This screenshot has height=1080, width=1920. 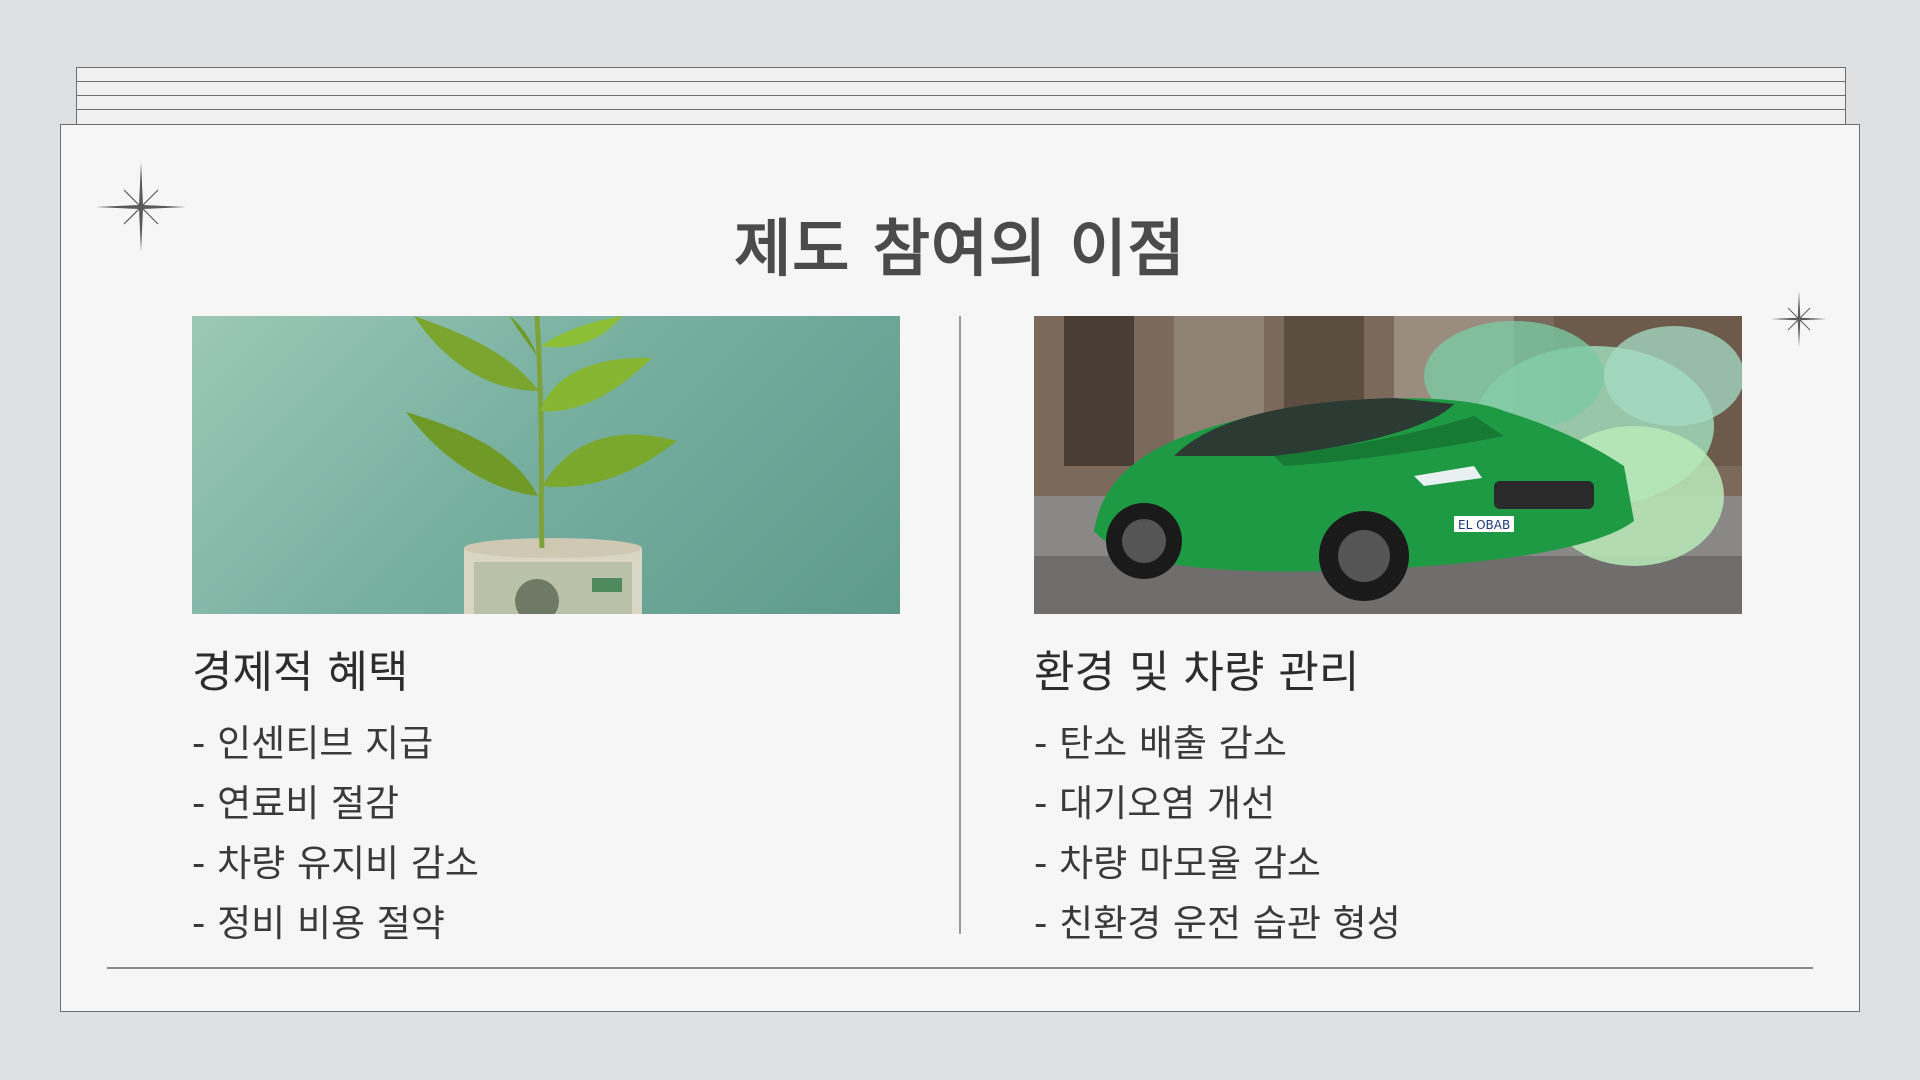 I want to click on bottom-rule, so click(x=960, y=968).